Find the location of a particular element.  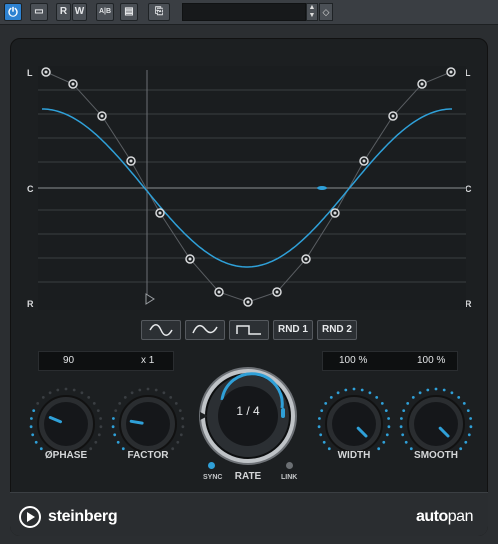

preset-io-icon: ⎘ is located at coordinates (159, 11).